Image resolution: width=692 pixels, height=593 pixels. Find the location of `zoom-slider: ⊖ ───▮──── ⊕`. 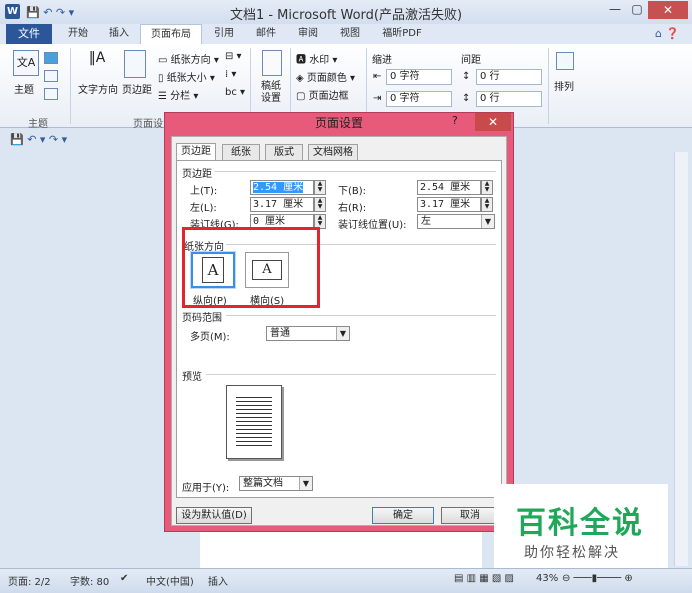

zoom-slider: ⊖ ───▮──── ⊕ is located at coordinates (597, 578).